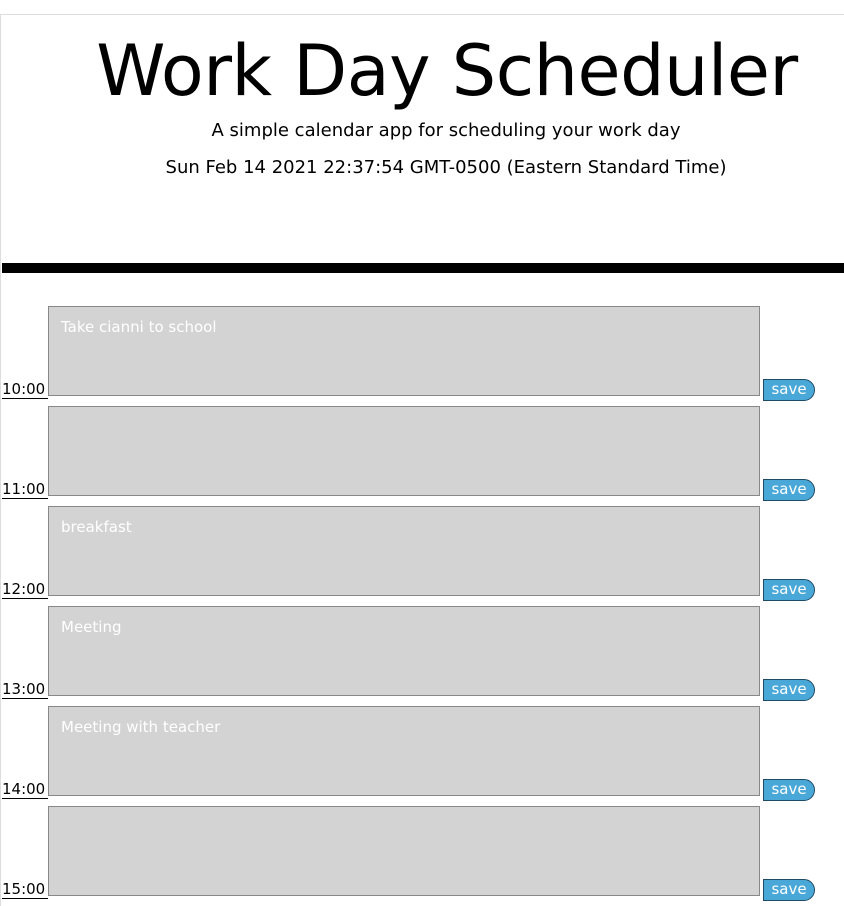 Image resolution: width=844 pixels, height=906 pixels. I want to click on hour-label: 14:00, so click(25, 789).